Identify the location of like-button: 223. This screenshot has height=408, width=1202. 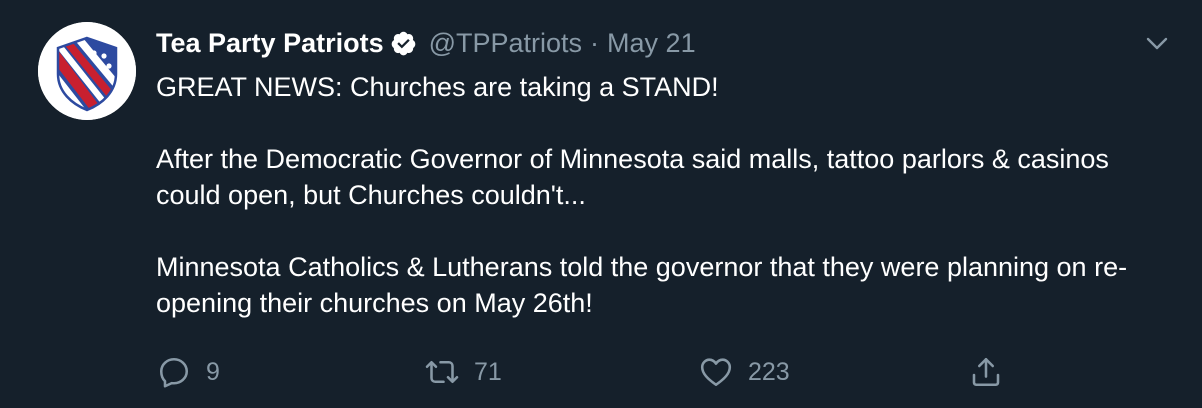
(744, 372).